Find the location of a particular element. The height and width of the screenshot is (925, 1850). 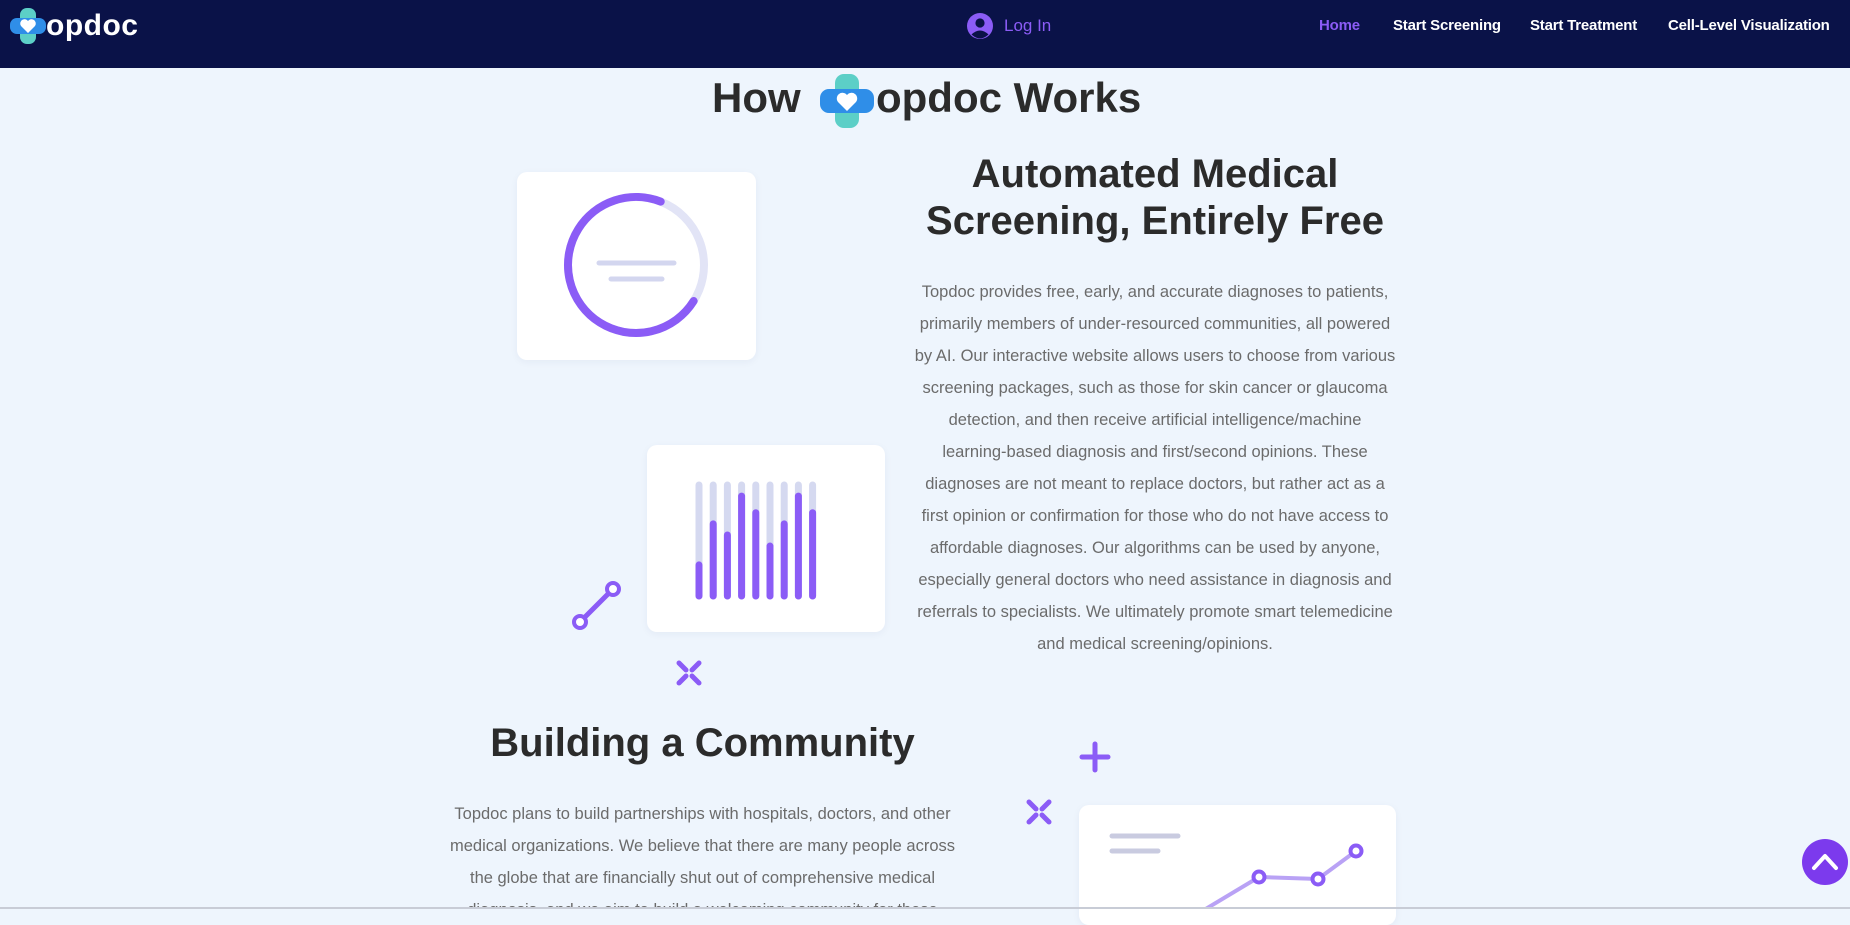

user-avatar-icon is located at coordinates (980, 26).